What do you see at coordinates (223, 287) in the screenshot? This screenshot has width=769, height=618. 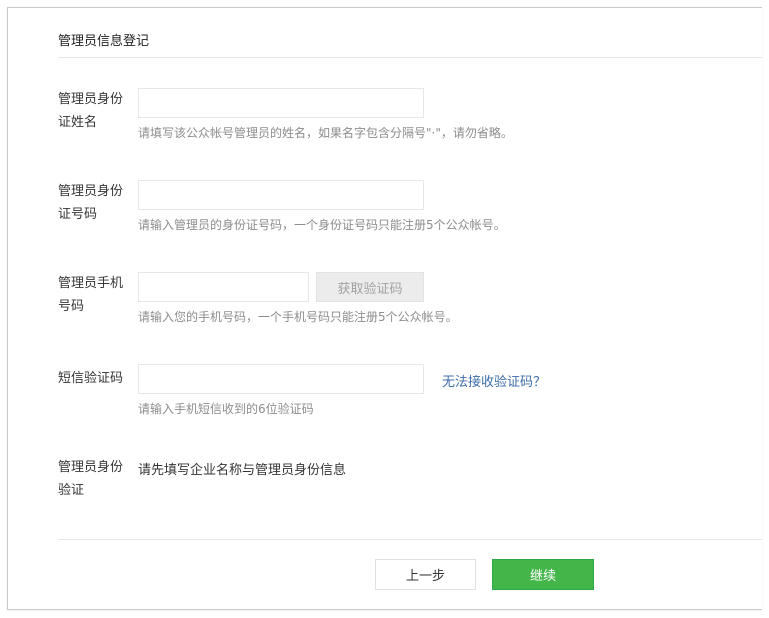 I see `phone-input` at bounding box center [223, 287].